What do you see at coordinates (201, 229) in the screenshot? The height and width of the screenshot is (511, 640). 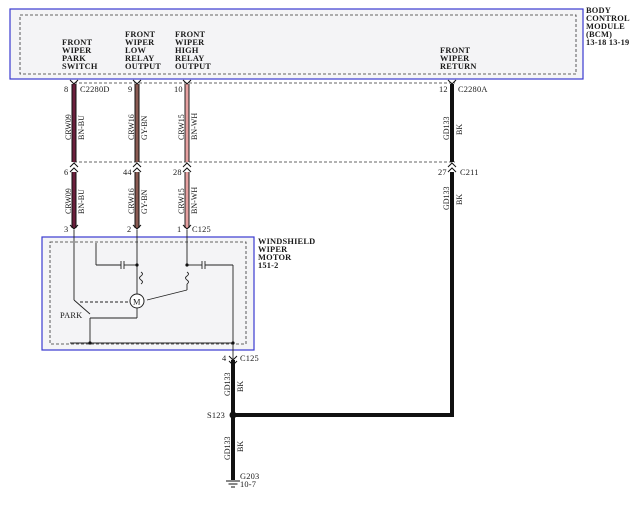 I see `connector-c125-motor: C125` at bounding box center [201, 229].